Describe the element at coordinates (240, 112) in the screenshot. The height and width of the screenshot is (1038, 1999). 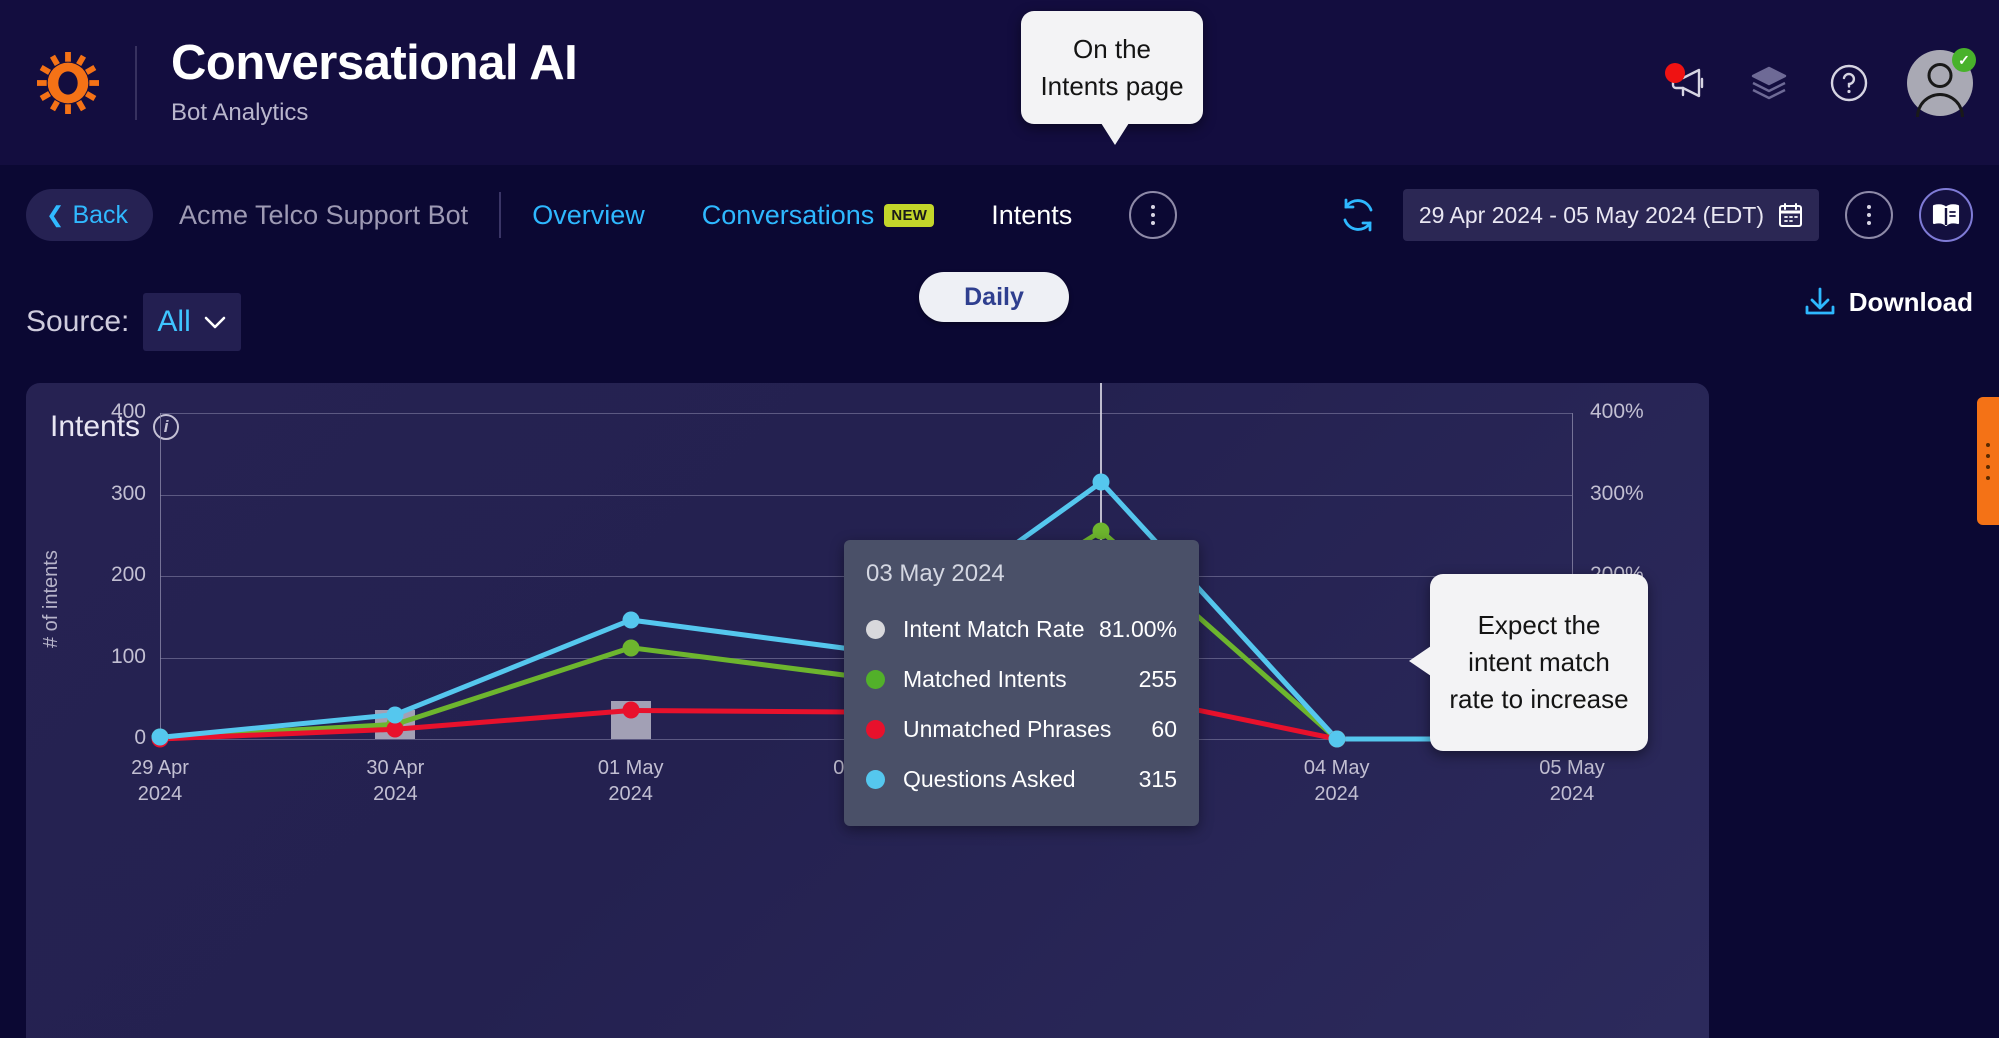
I see `page-subtitle: Bot Analytics` at that location.